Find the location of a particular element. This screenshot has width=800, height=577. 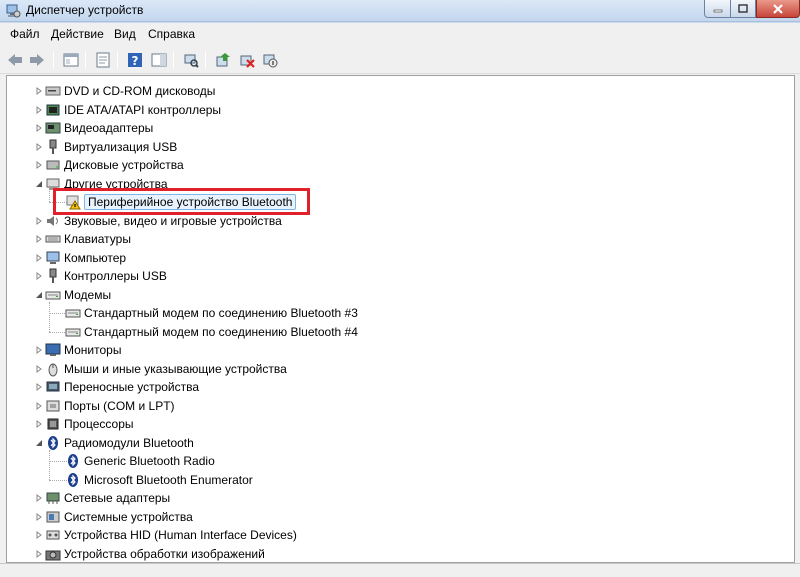

port-icon is located at coordinates (53, 406).